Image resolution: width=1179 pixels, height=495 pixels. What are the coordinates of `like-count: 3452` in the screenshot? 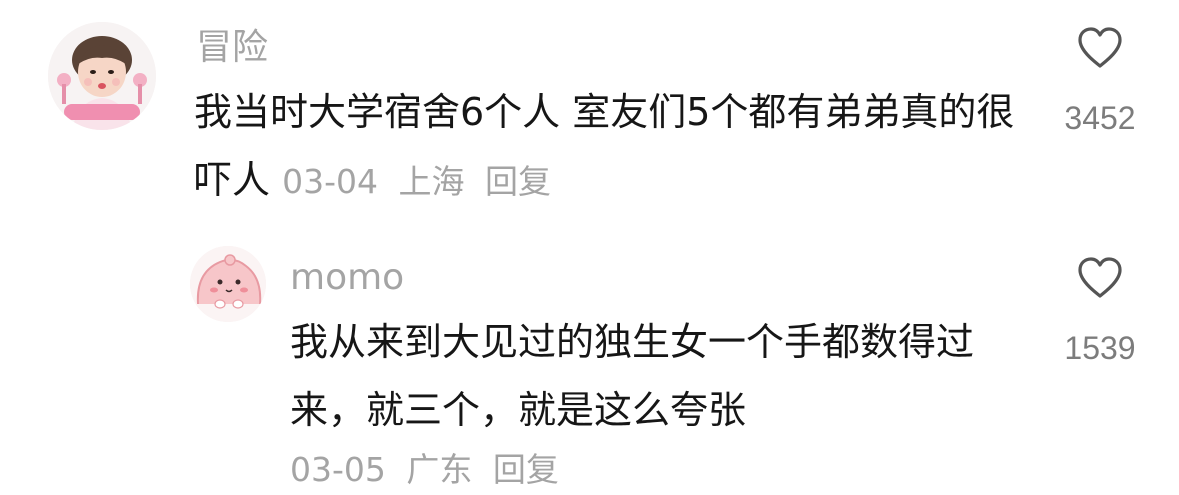 It's located at (1100, 118).